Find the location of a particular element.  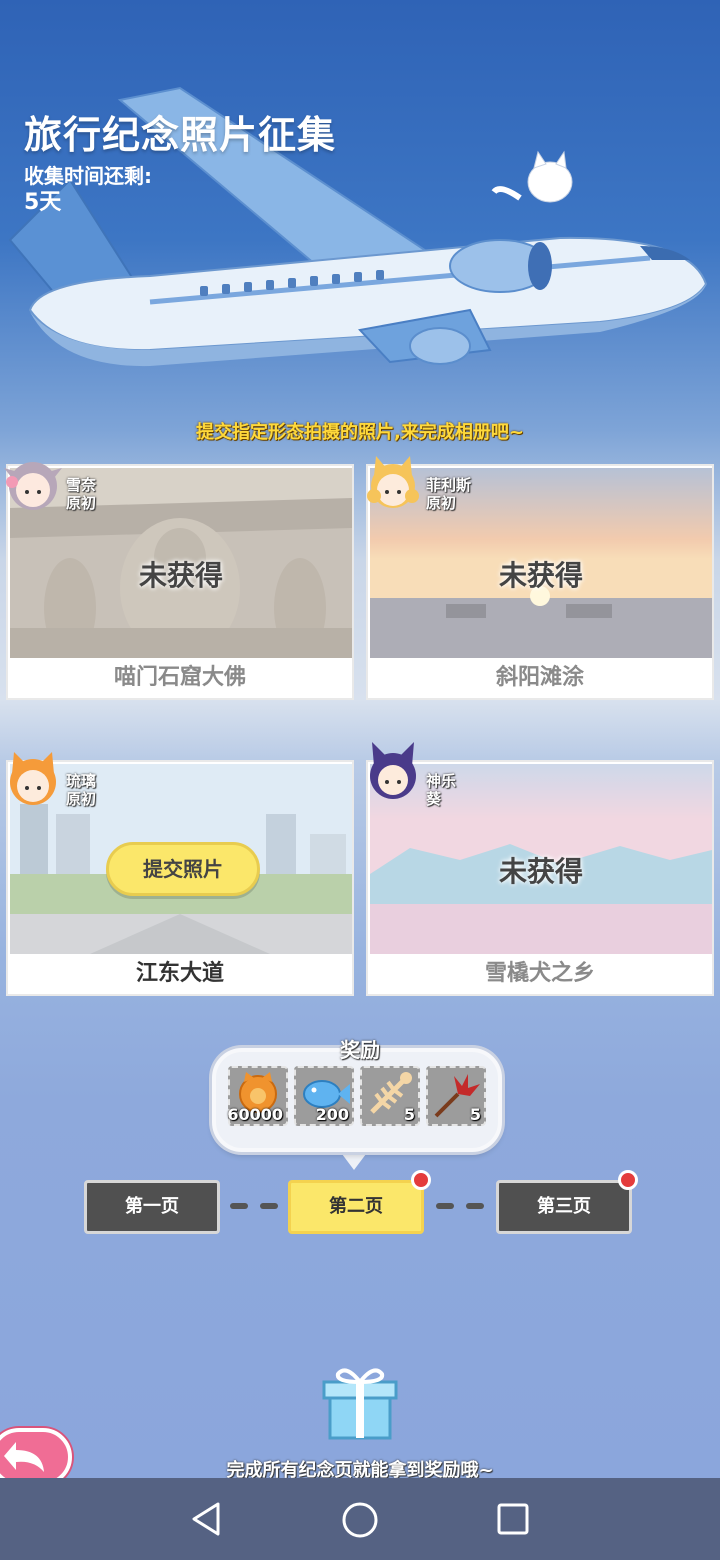

page-button-1: 第一页 is located at coordinates (152, 1207).